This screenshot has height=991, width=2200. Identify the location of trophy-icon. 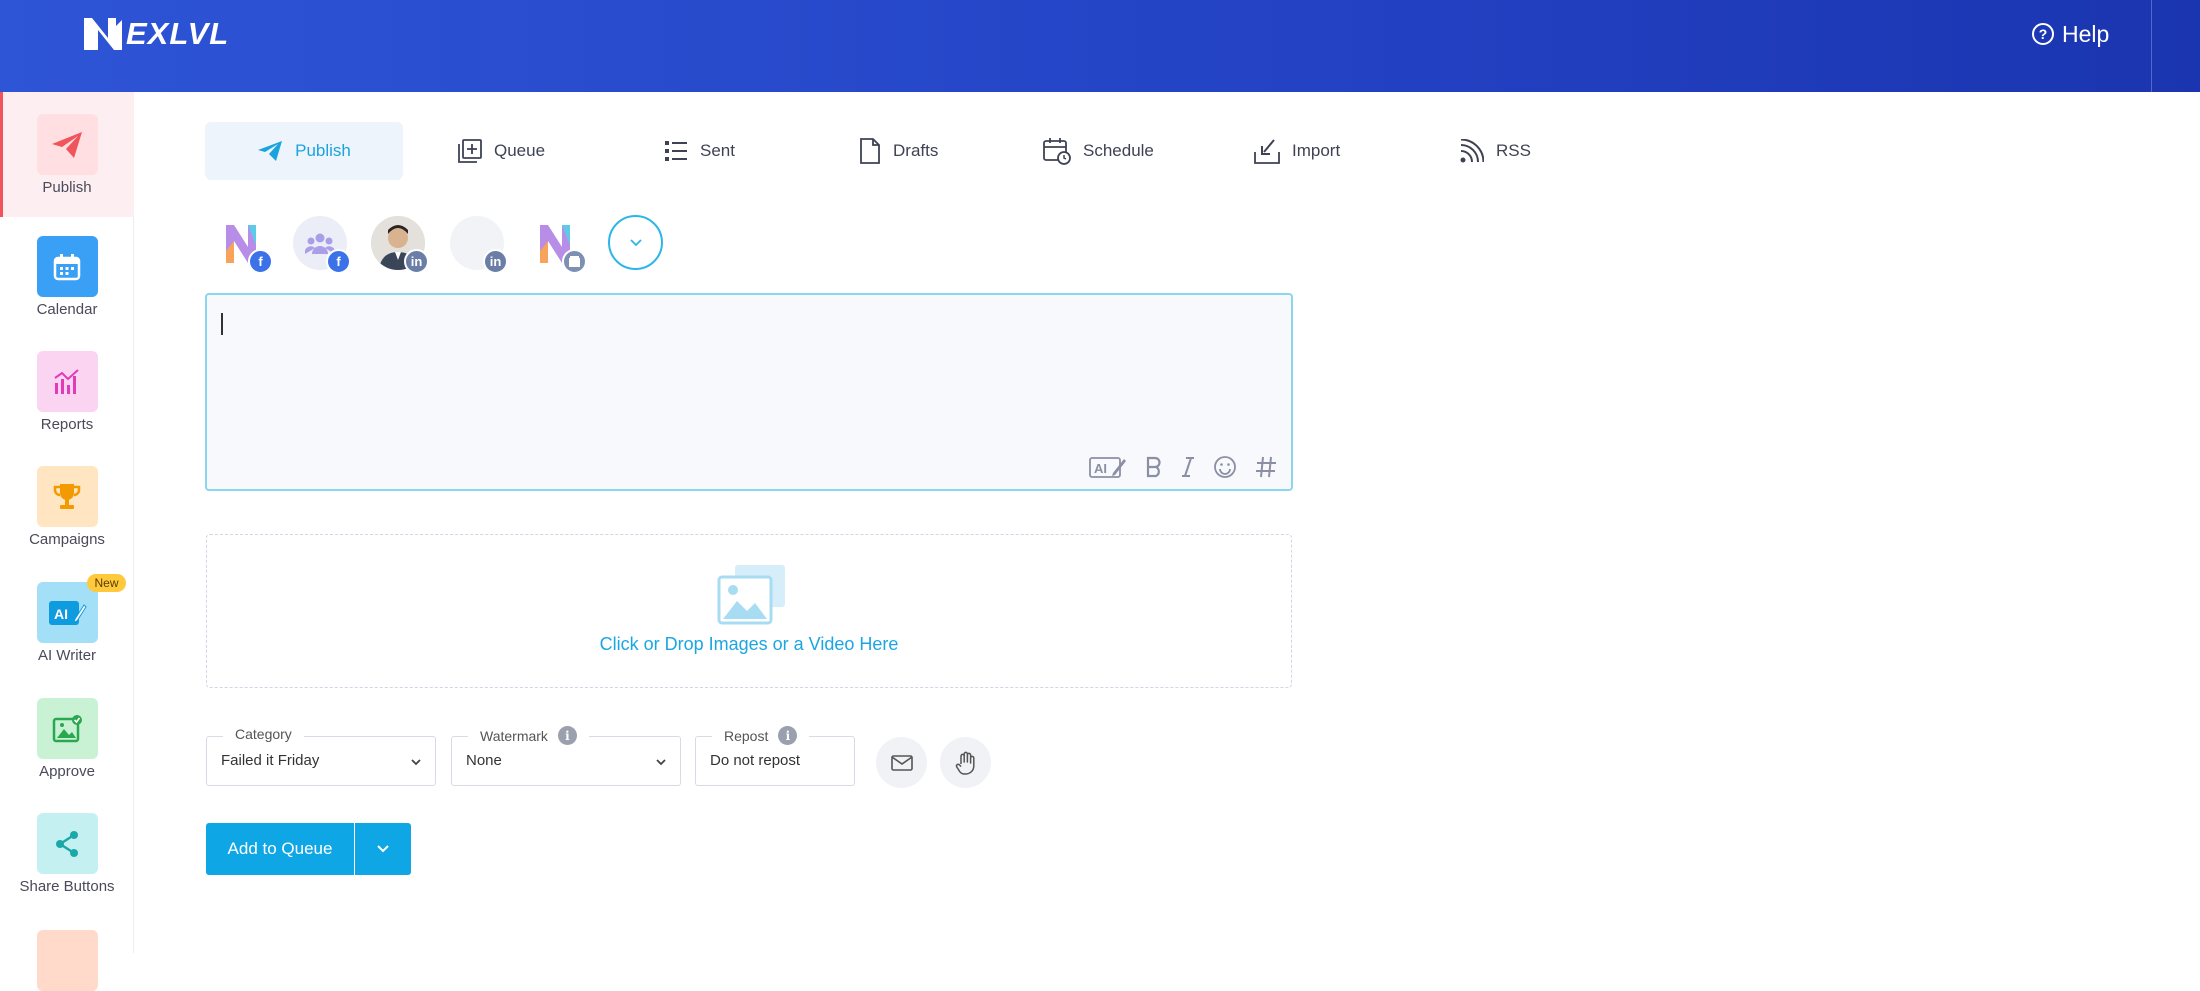
(67, 496).